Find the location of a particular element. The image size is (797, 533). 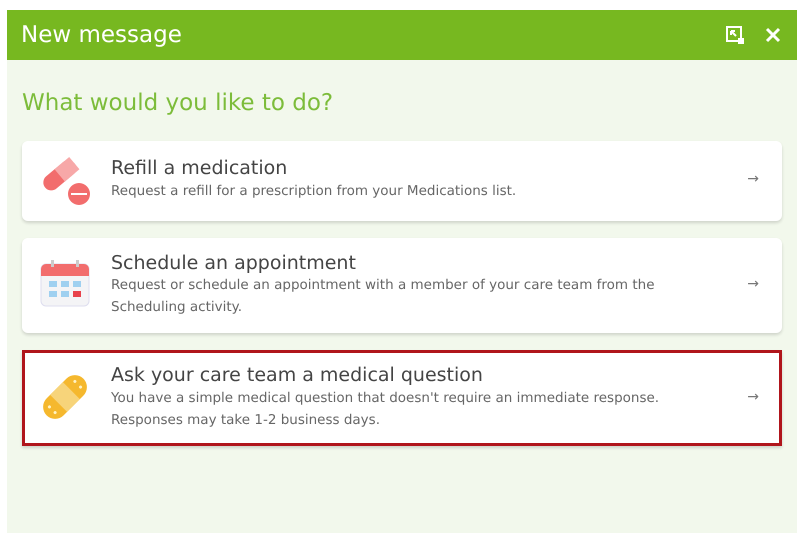

option-description: You have a simple medical question that doesn't require an immediate response. Responses may take 1-2 business days. is located at coordinates (385, 409).